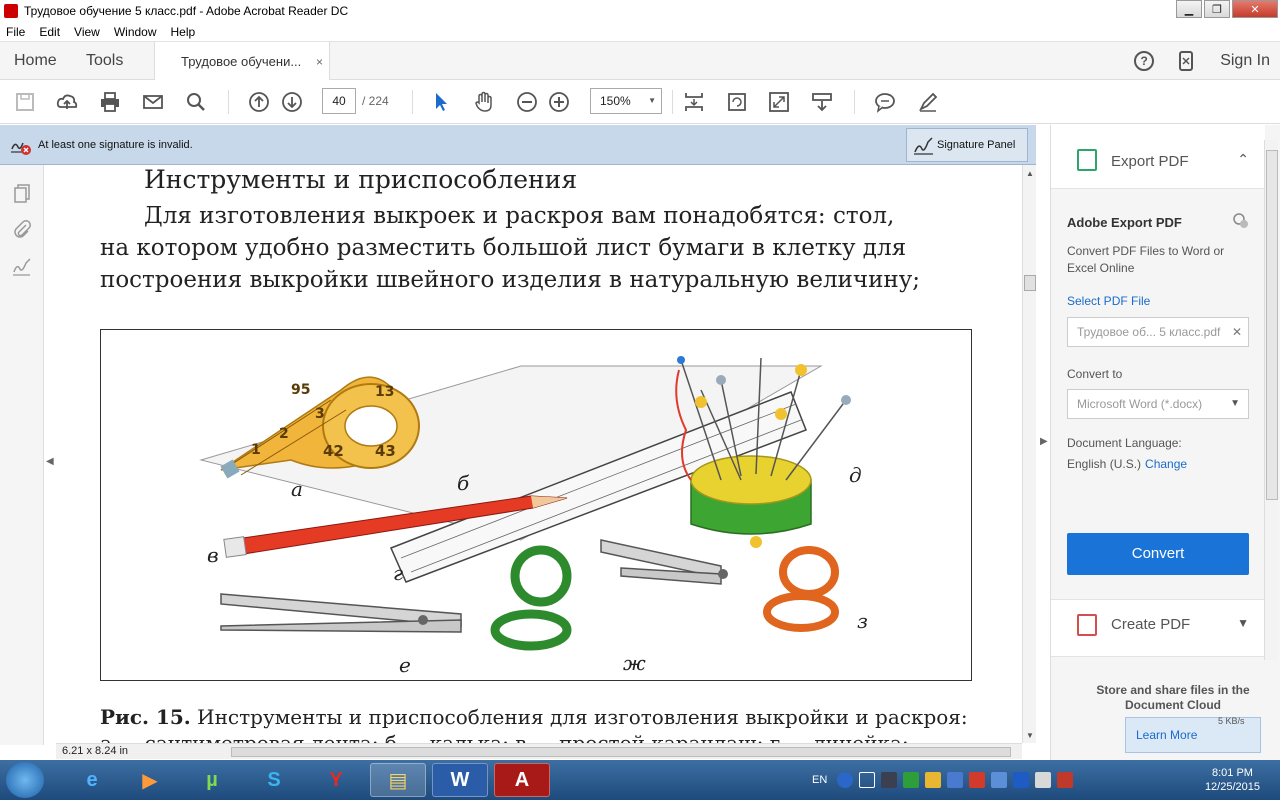  What do you see at coordinates (1189, 9) in the screenshot?
I see `minimize-button: ▁` at bounding box center [1189, 9].